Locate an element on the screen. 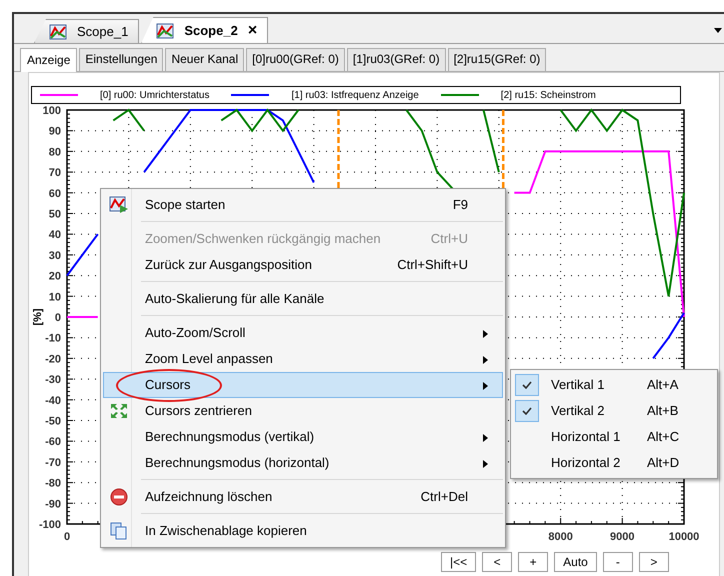 This screenshot has width=724, height=576. view-tab: [0]ru00(GRef: 0) is located at coordinates (295, 59).